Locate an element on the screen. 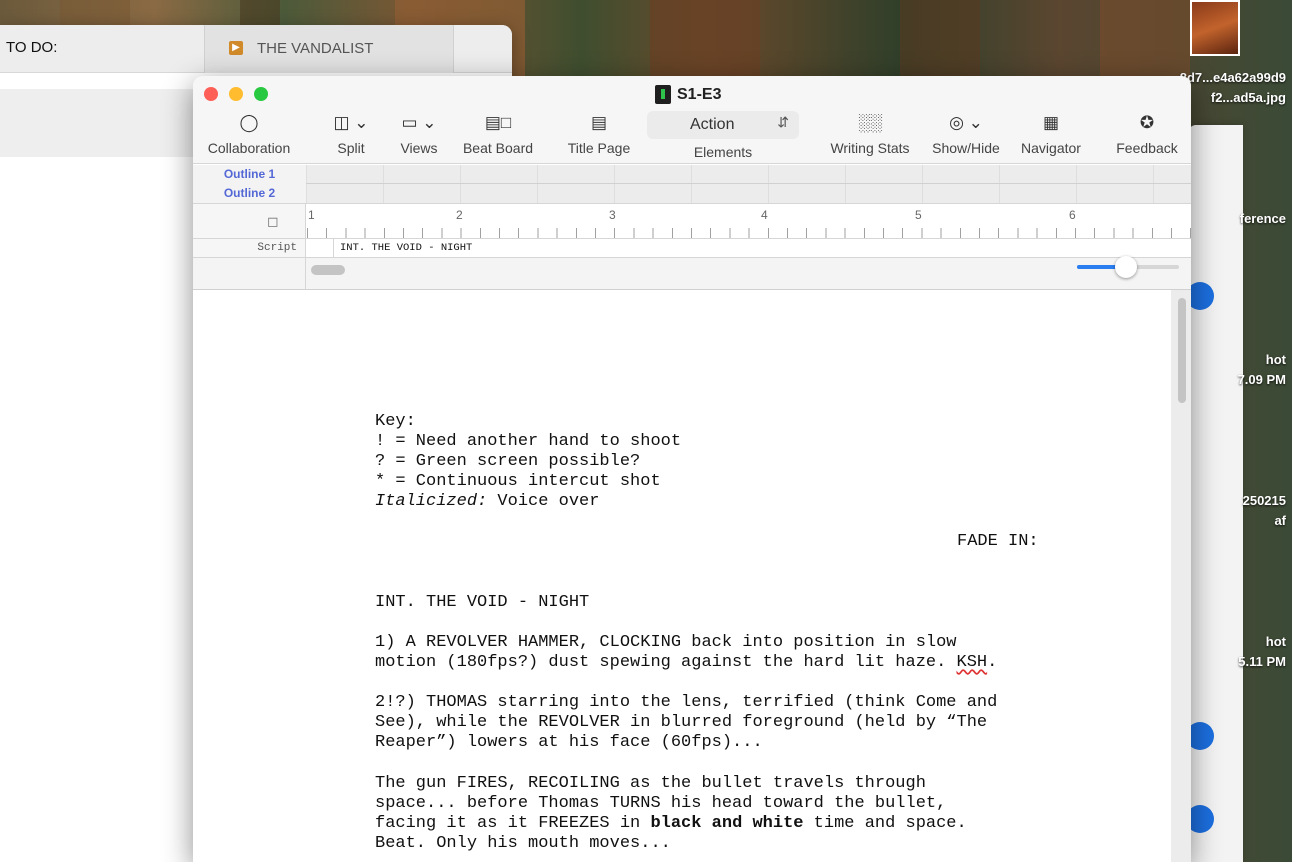 This screenshot has height=862, width=1292. todo-title: TO DO: is located at coordinates (32, 47).